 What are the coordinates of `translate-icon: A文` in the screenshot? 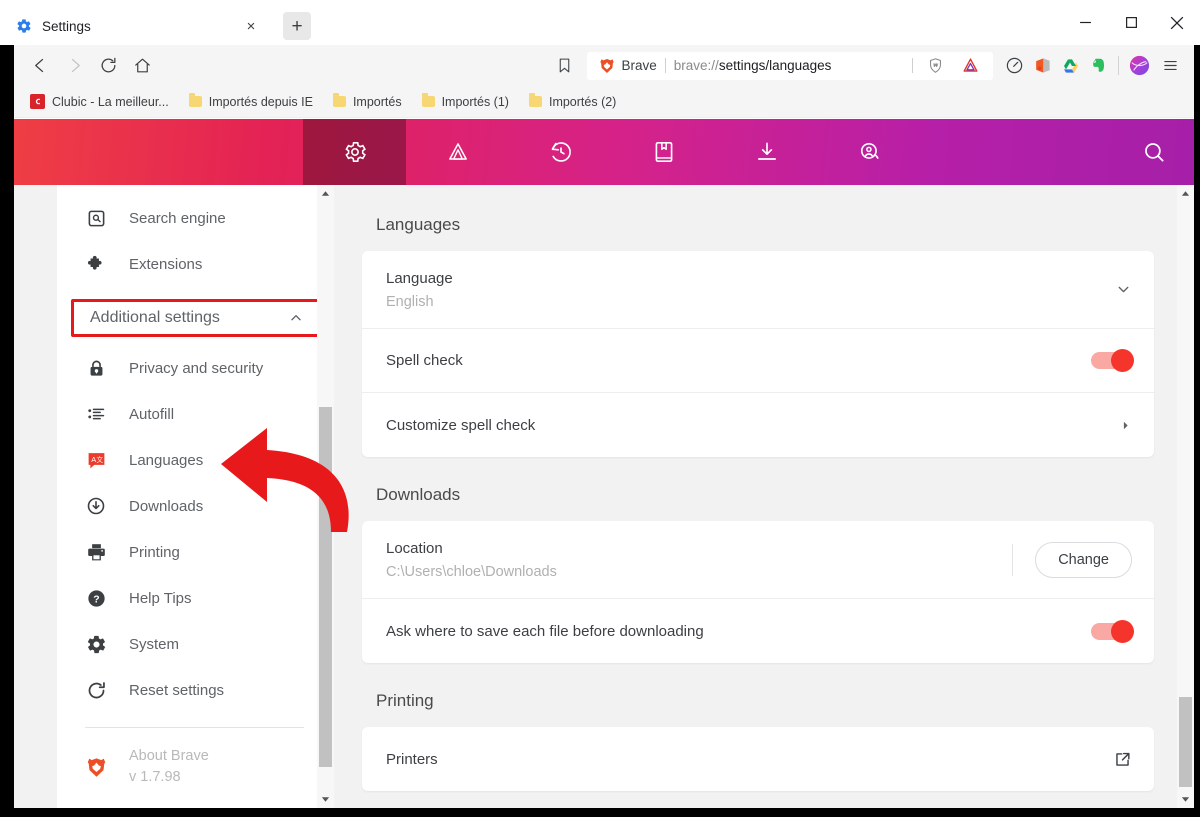 It's located at (96, 460).